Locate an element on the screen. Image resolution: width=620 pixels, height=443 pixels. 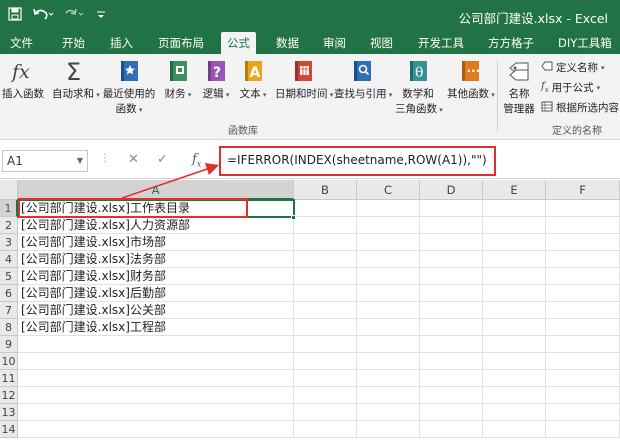
cell-c11 is located at coordinates (388, 378).